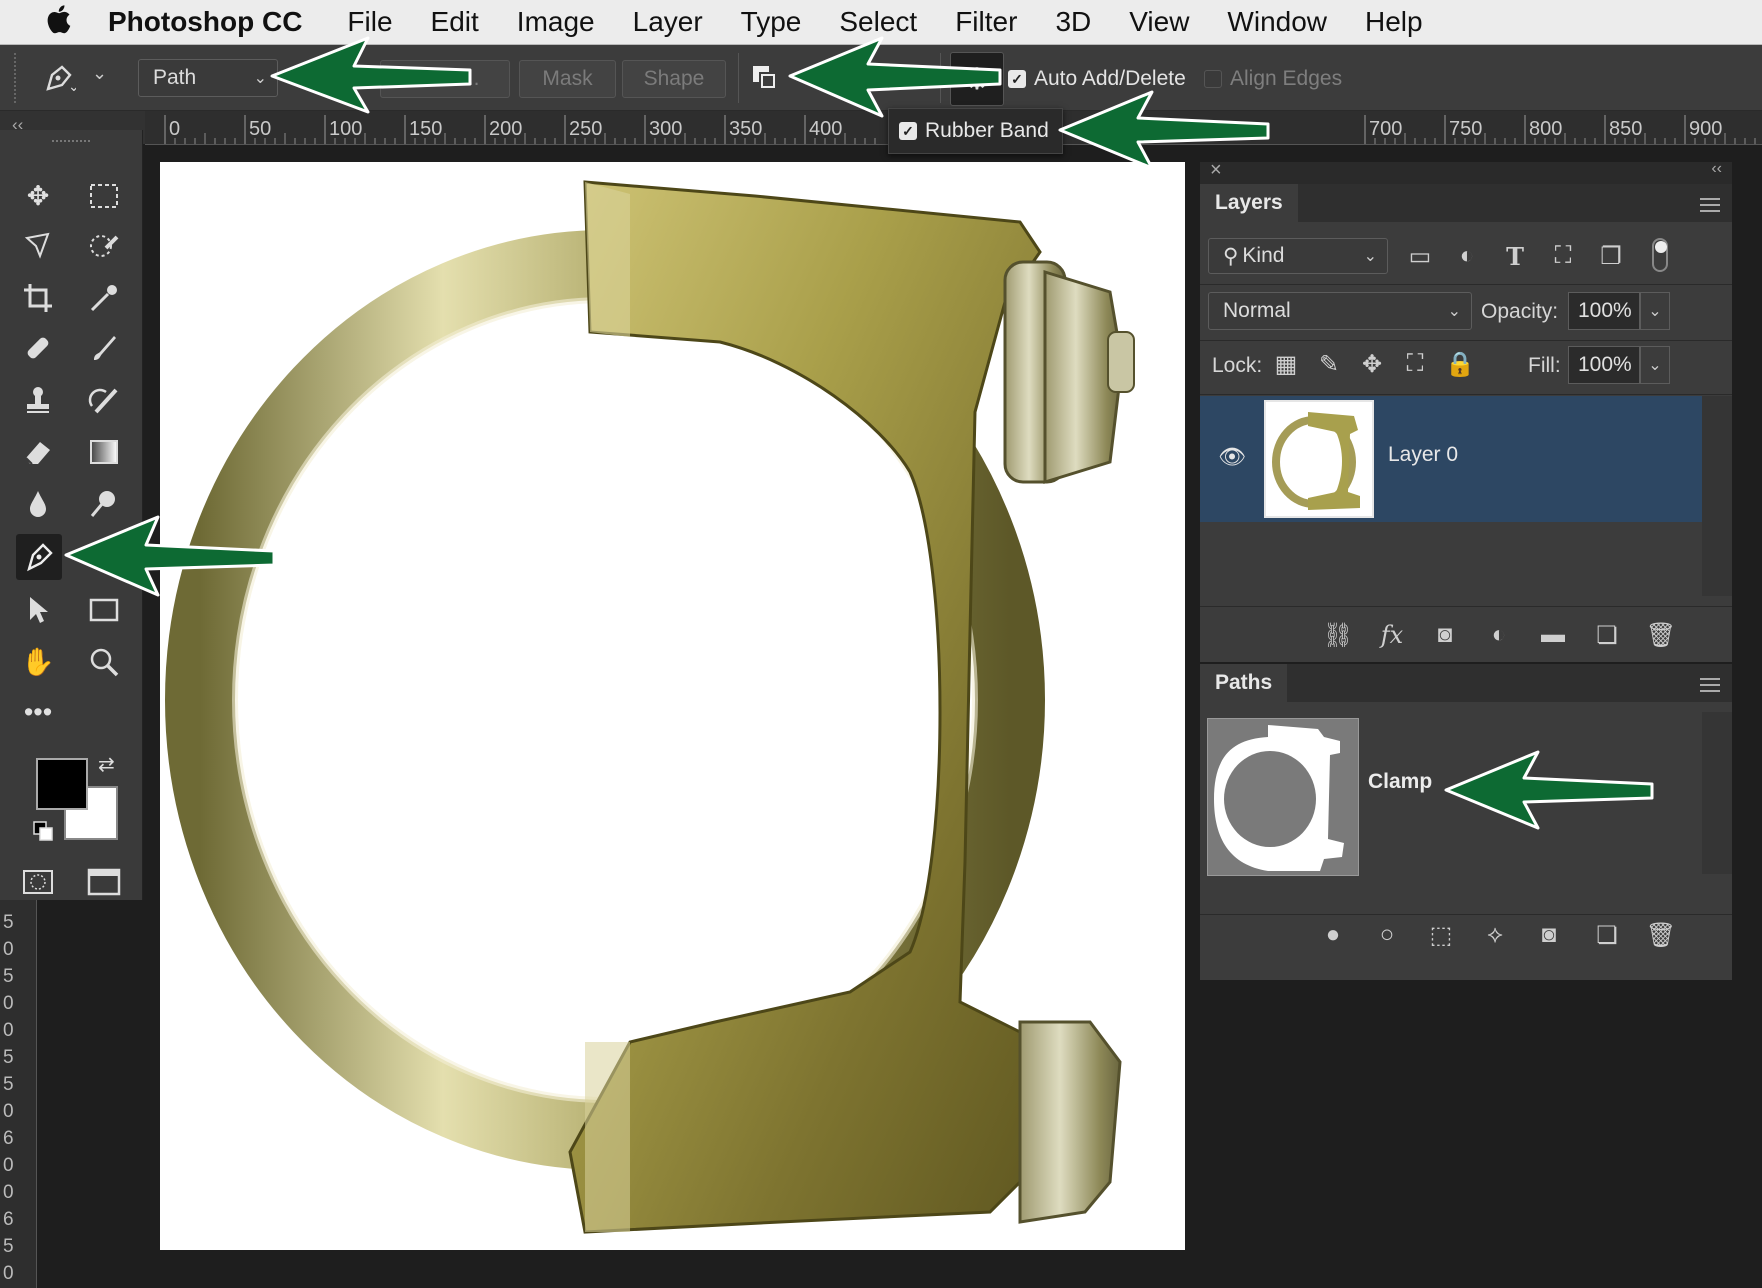 The height and width of the screenshot is (1288, 1762). I want to click on app-name: Photoshop CC, so click(205, 22).